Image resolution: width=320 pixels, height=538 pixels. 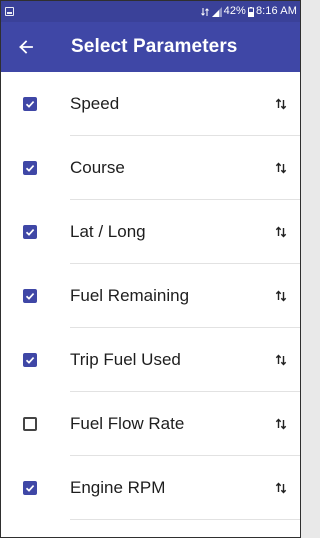 I want to click on parameter-row: Course, so click(x=150, y=168).